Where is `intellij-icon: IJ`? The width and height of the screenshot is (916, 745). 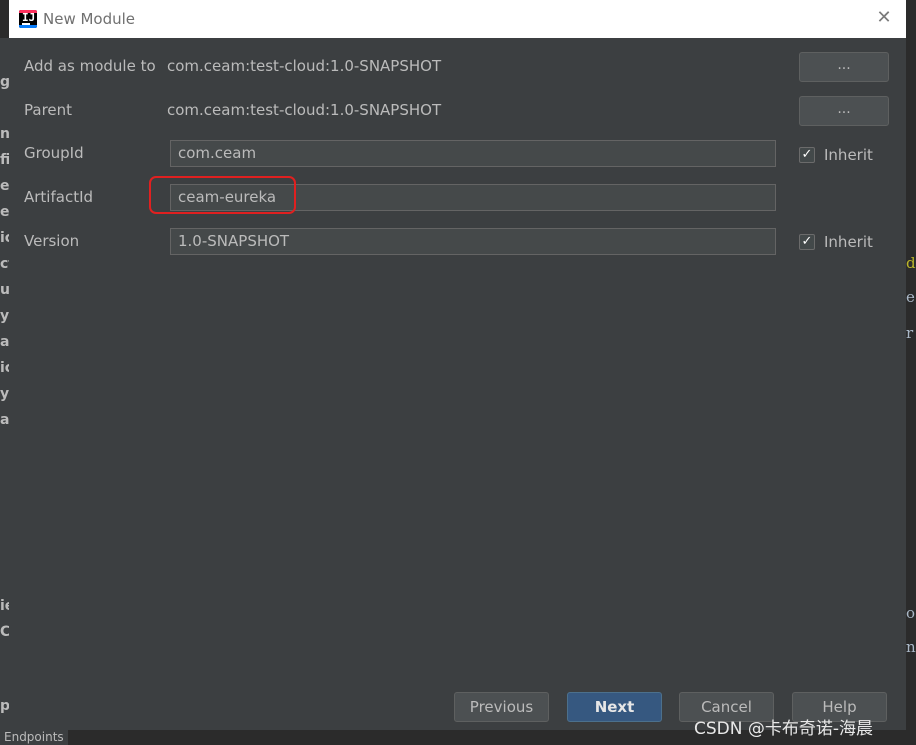
intellij-icon: IJ is located at coordinates (28, 19).